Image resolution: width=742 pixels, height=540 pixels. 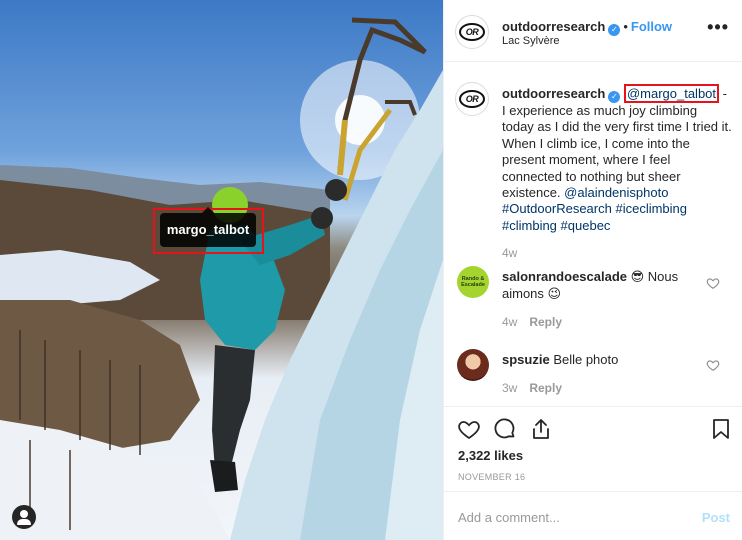 What do you see at coordinates (526, 359) in the screenshot?
I see `comment-username: spsuzie` at bounding box center [526, 359].